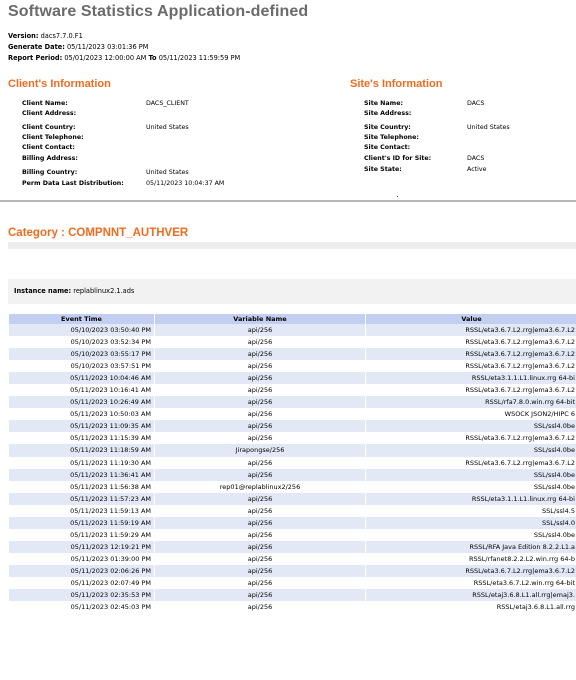 This screenshot has height=680, width=576. Describe the element at coordinates (81, 546) in the screenshot. I see `event-time-cell: 05/11/2023 12:19:21 PM` at that location.